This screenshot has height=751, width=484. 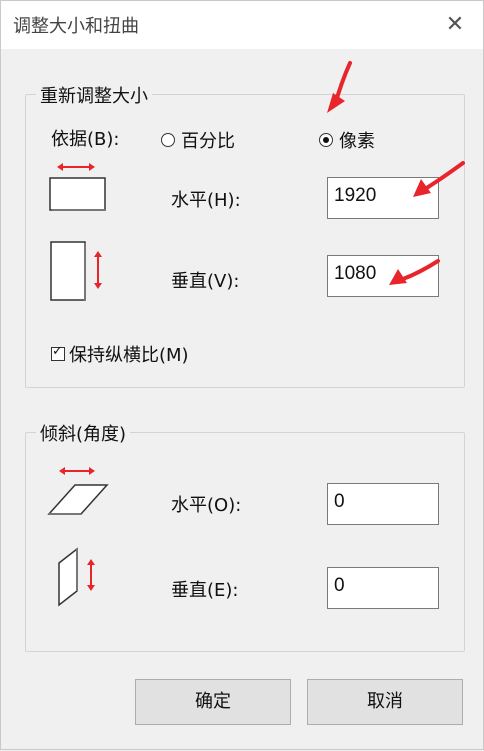 I want to click on annotation-arrow-icon, so click(x=396, y=173).